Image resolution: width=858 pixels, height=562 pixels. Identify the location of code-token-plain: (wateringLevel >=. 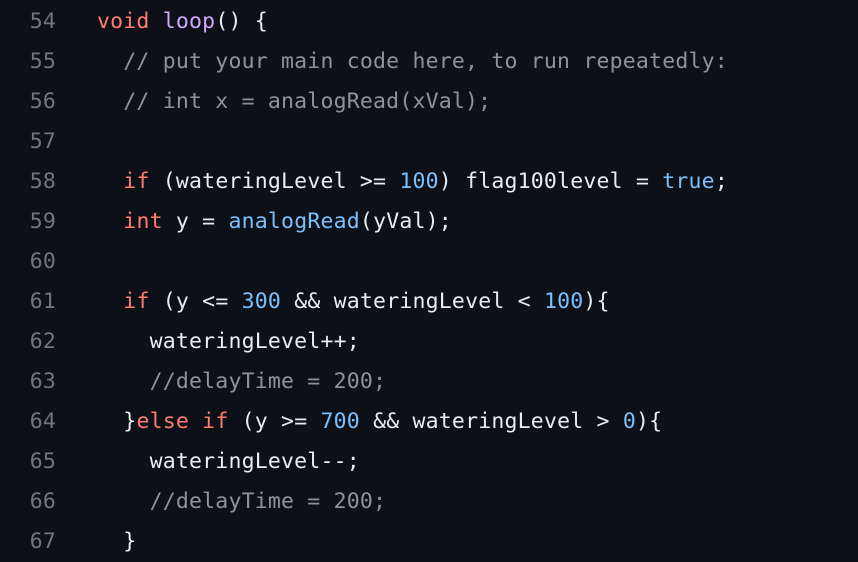
(274, 181).